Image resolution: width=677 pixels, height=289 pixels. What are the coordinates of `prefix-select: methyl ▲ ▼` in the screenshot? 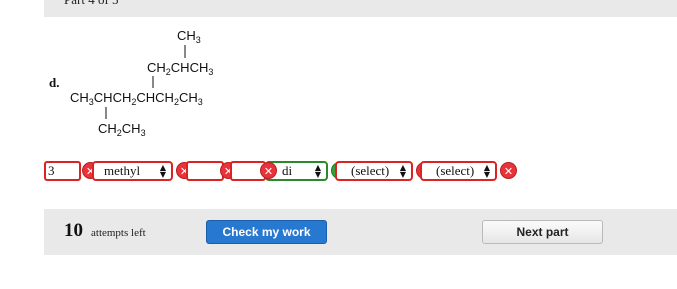 It's located at (132, 171).